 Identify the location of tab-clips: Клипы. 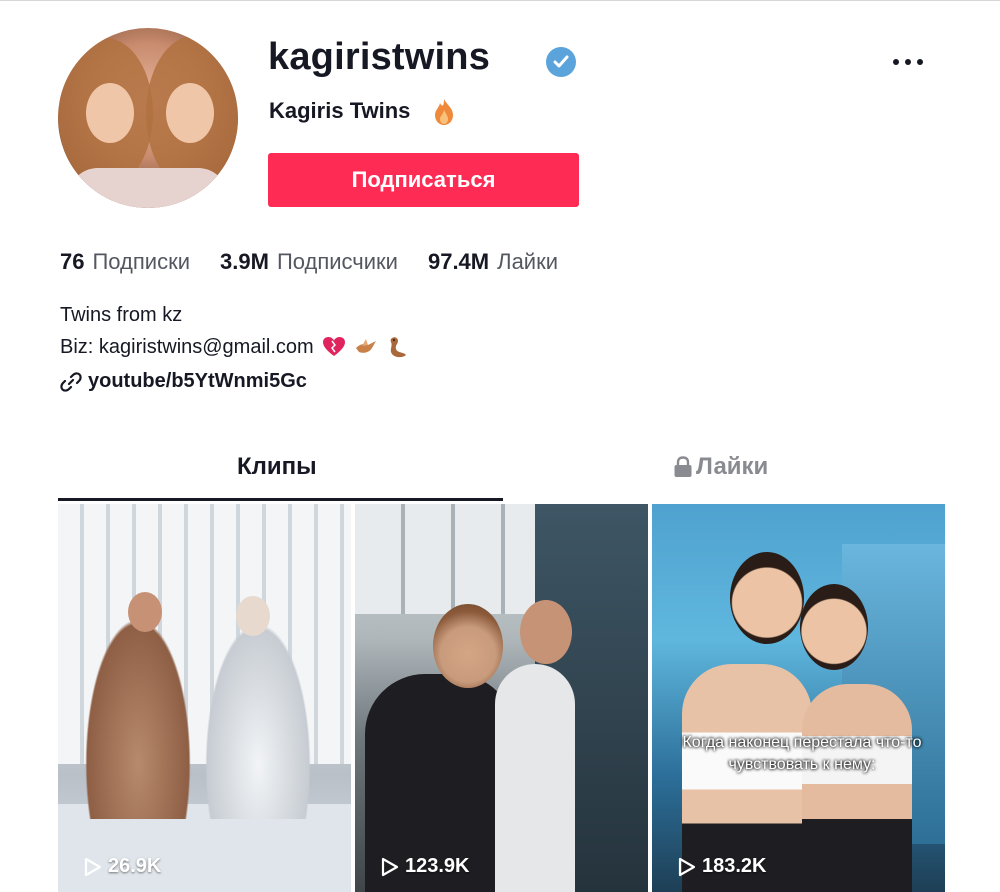
(277, 467).